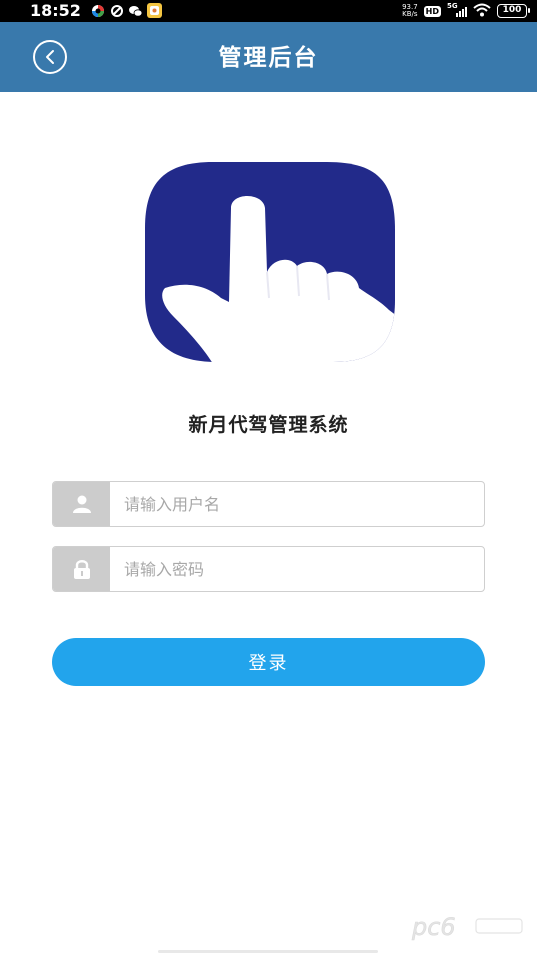 The image size is (537, 955). I want to click on lock-icon, so click(81, 569).